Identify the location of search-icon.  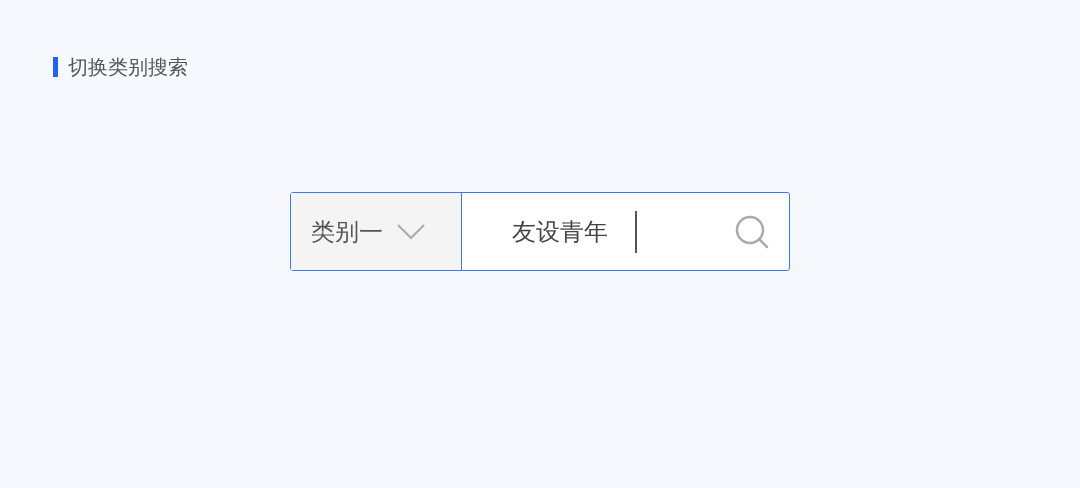
(752, 231).